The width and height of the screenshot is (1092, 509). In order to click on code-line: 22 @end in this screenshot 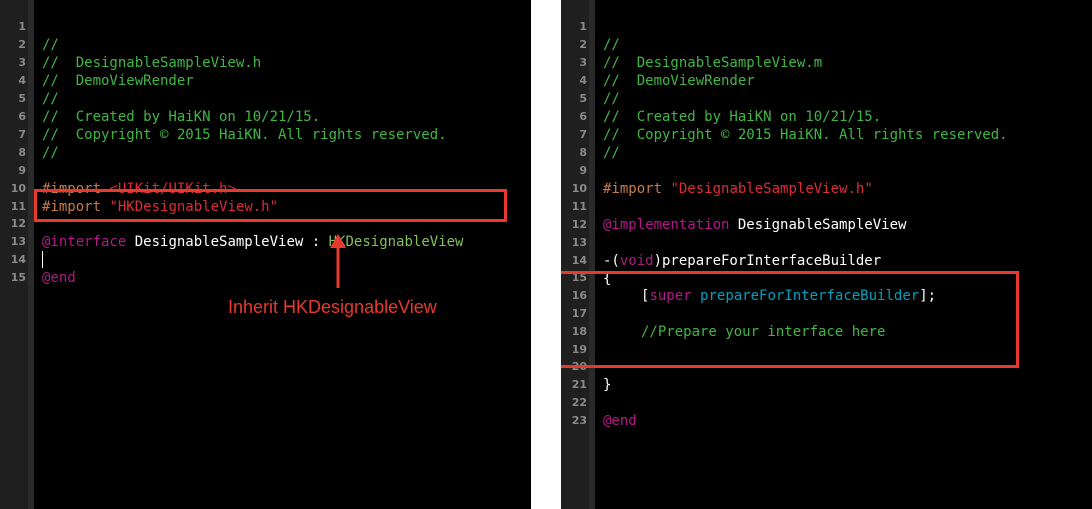, I will do `click(826, 402)`.